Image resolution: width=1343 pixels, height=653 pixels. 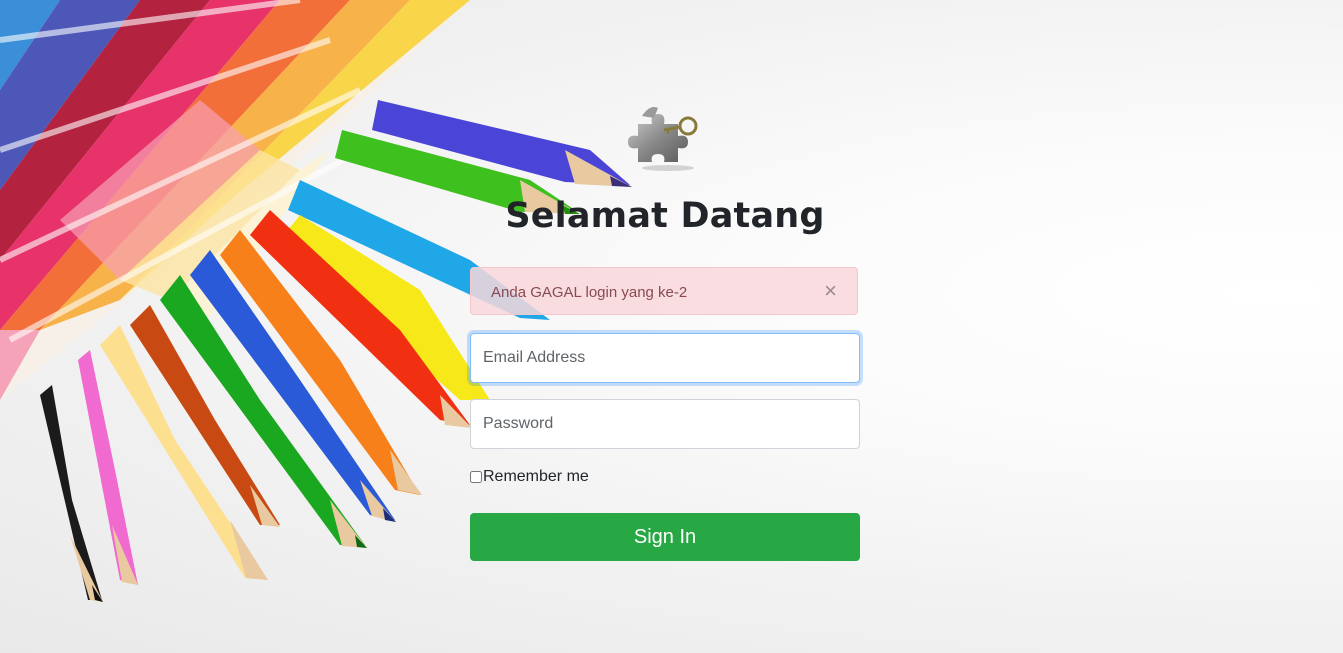 I want to click on close-icon: ×, so click(x=830, y=291).